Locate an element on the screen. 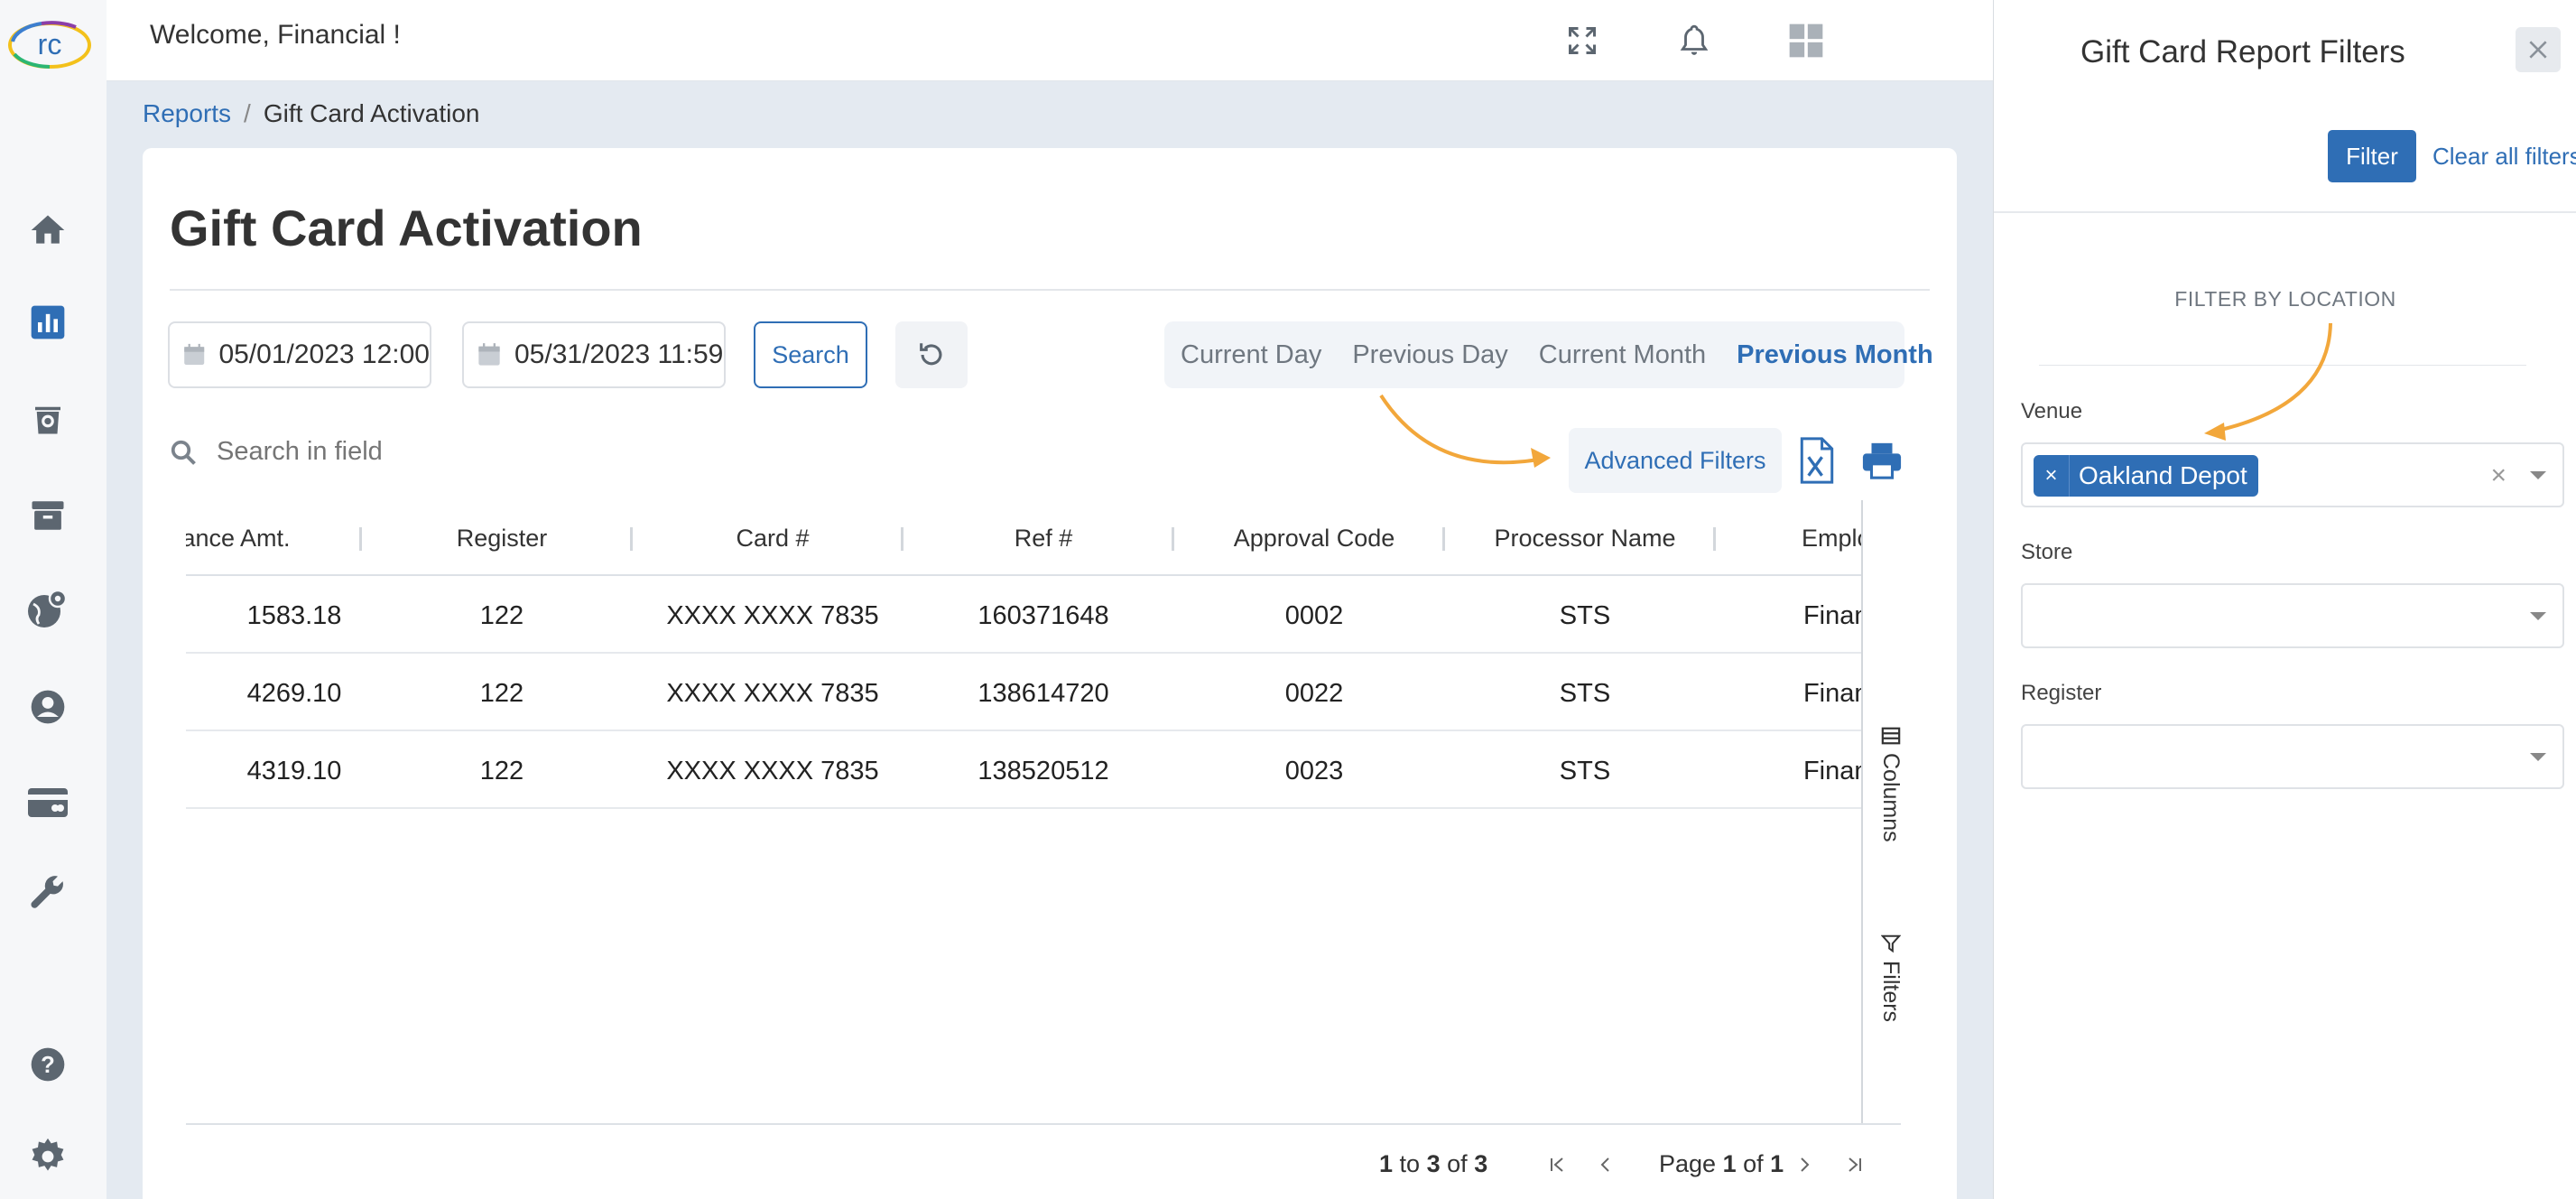 This screenshot has height=1199, width=2576. globe-pin-icon is located at coordinates (47, 610).